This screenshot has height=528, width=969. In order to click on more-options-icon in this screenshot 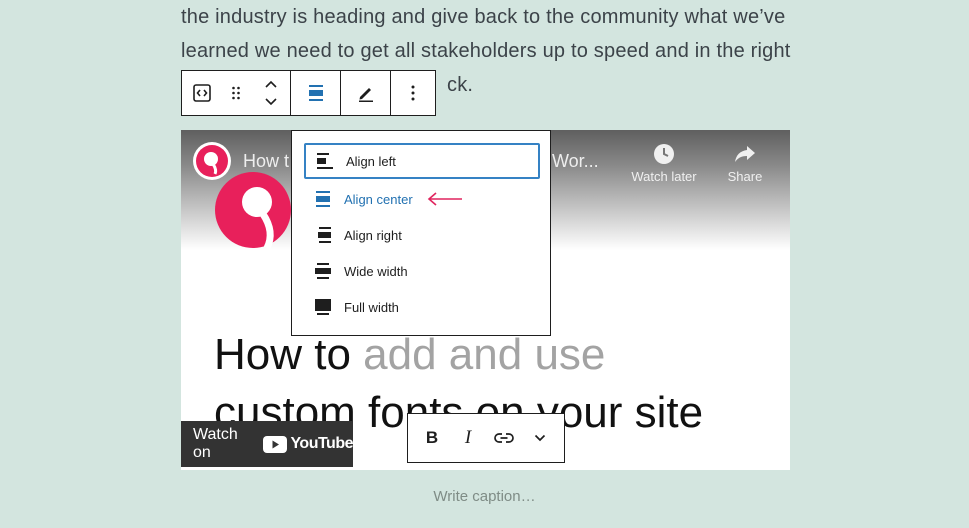, I will do `click(413, 93)`.